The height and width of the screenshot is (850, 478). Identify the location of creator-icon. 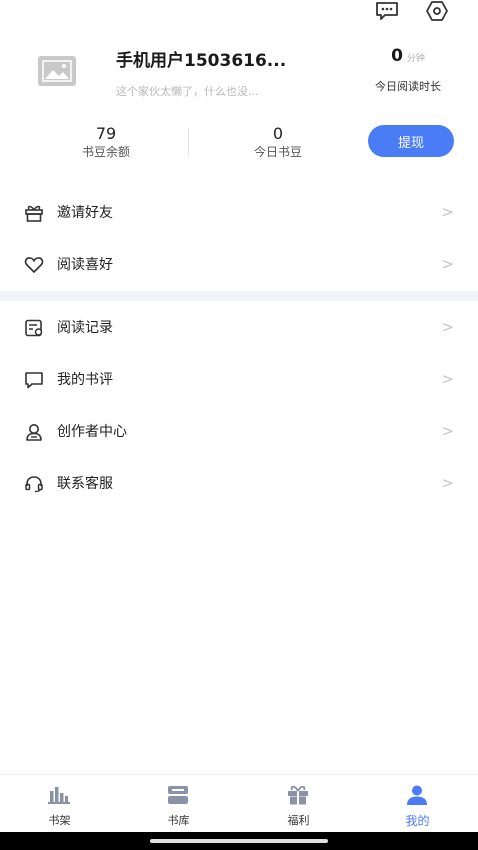
(34, 432).